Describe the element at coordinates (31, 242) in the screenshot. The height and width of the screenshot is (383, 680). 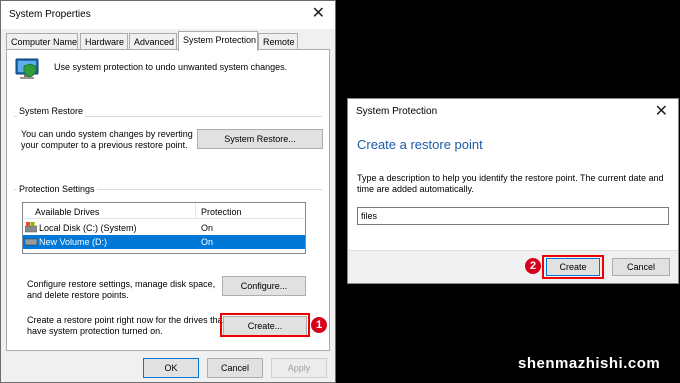
I see `drive-icon` at that location.